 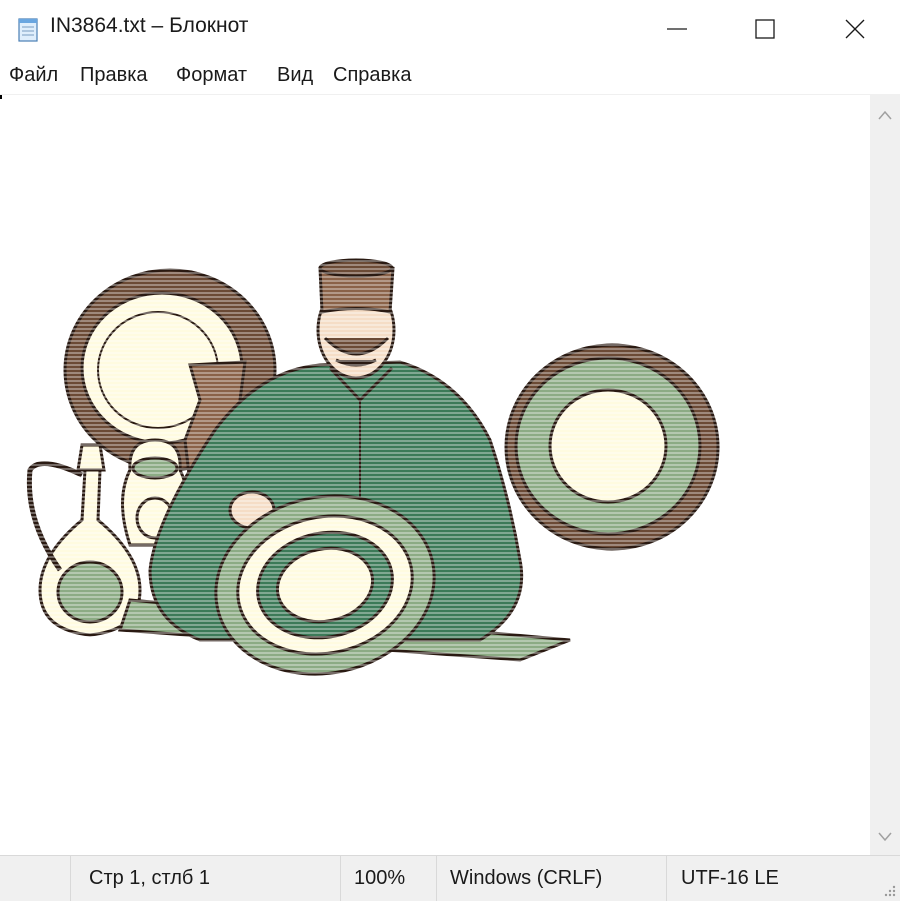 I want to click on minimize-button, so click(x=677, y=29).